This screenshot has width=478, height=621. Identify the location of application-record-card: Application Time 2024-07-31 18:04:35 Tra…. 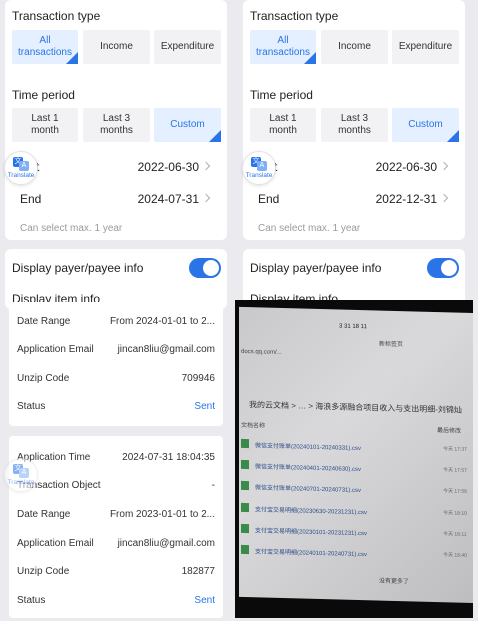
(116, 527).